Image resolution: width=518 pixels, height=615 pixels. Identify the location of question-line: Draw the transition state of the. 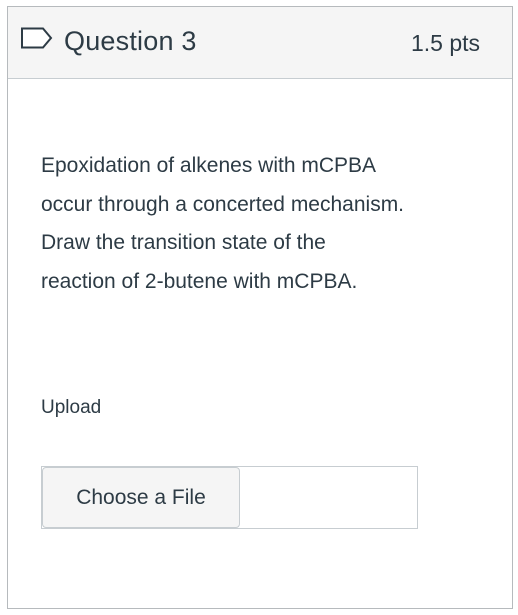
(183, 242).